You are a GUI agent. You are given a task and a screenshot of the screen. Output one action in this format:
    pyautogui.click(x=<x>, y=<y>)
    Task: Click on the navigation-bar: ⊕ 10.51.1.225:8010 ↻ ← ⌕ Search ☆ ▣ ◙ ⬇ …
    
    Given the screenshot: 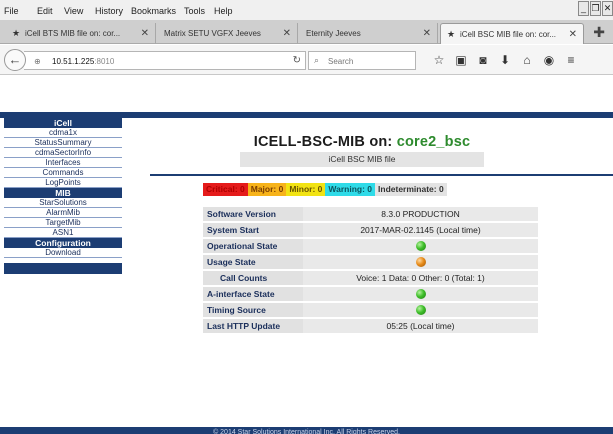 What is the action you would take?
    pyautogui.click(x=306, y=60)
    